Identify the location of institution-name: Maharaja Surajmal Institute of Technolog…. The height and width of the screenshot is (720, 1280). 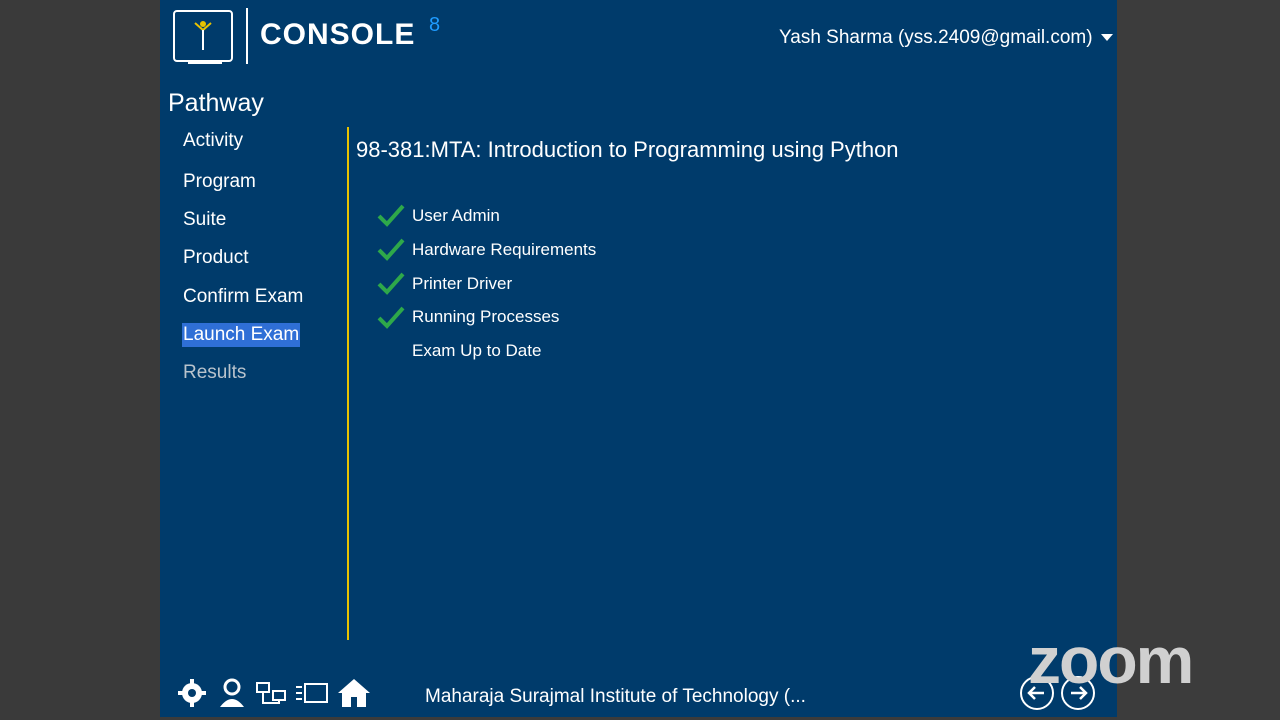
(615, 696).